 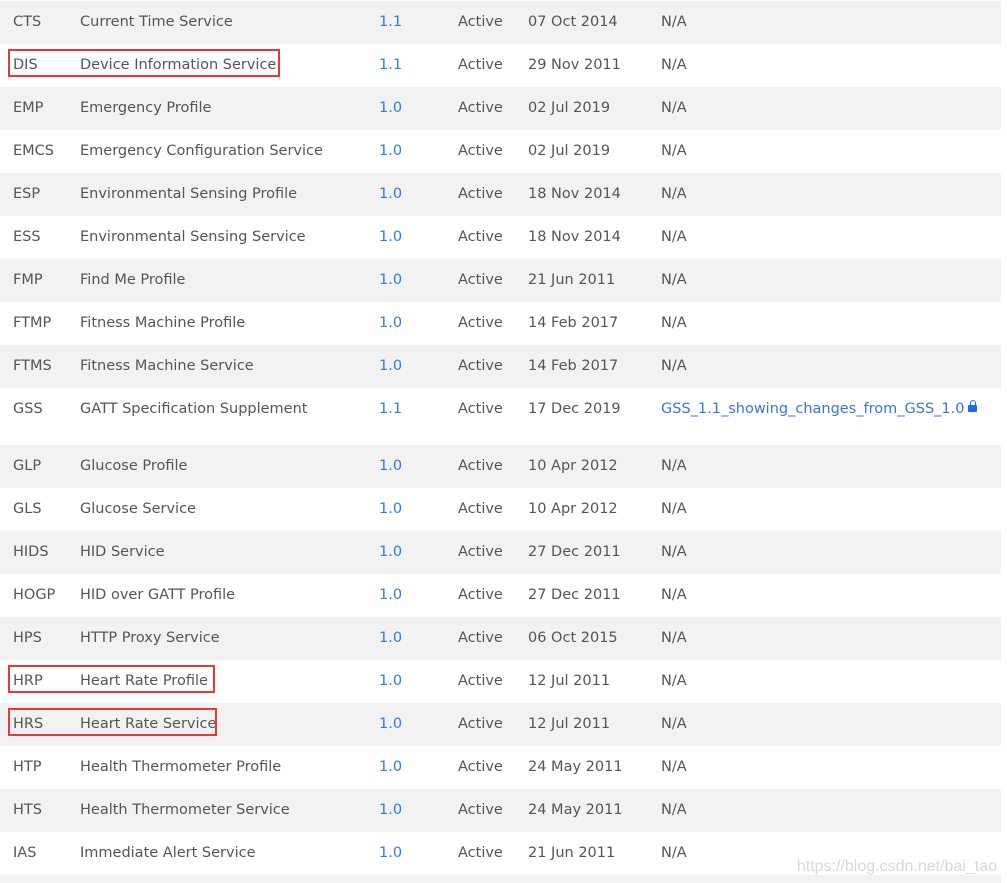 What do you see at coordinates (27, 767) in the screenshot?
I see `spec-code-text: HTP` at bounding box center [27, 767].